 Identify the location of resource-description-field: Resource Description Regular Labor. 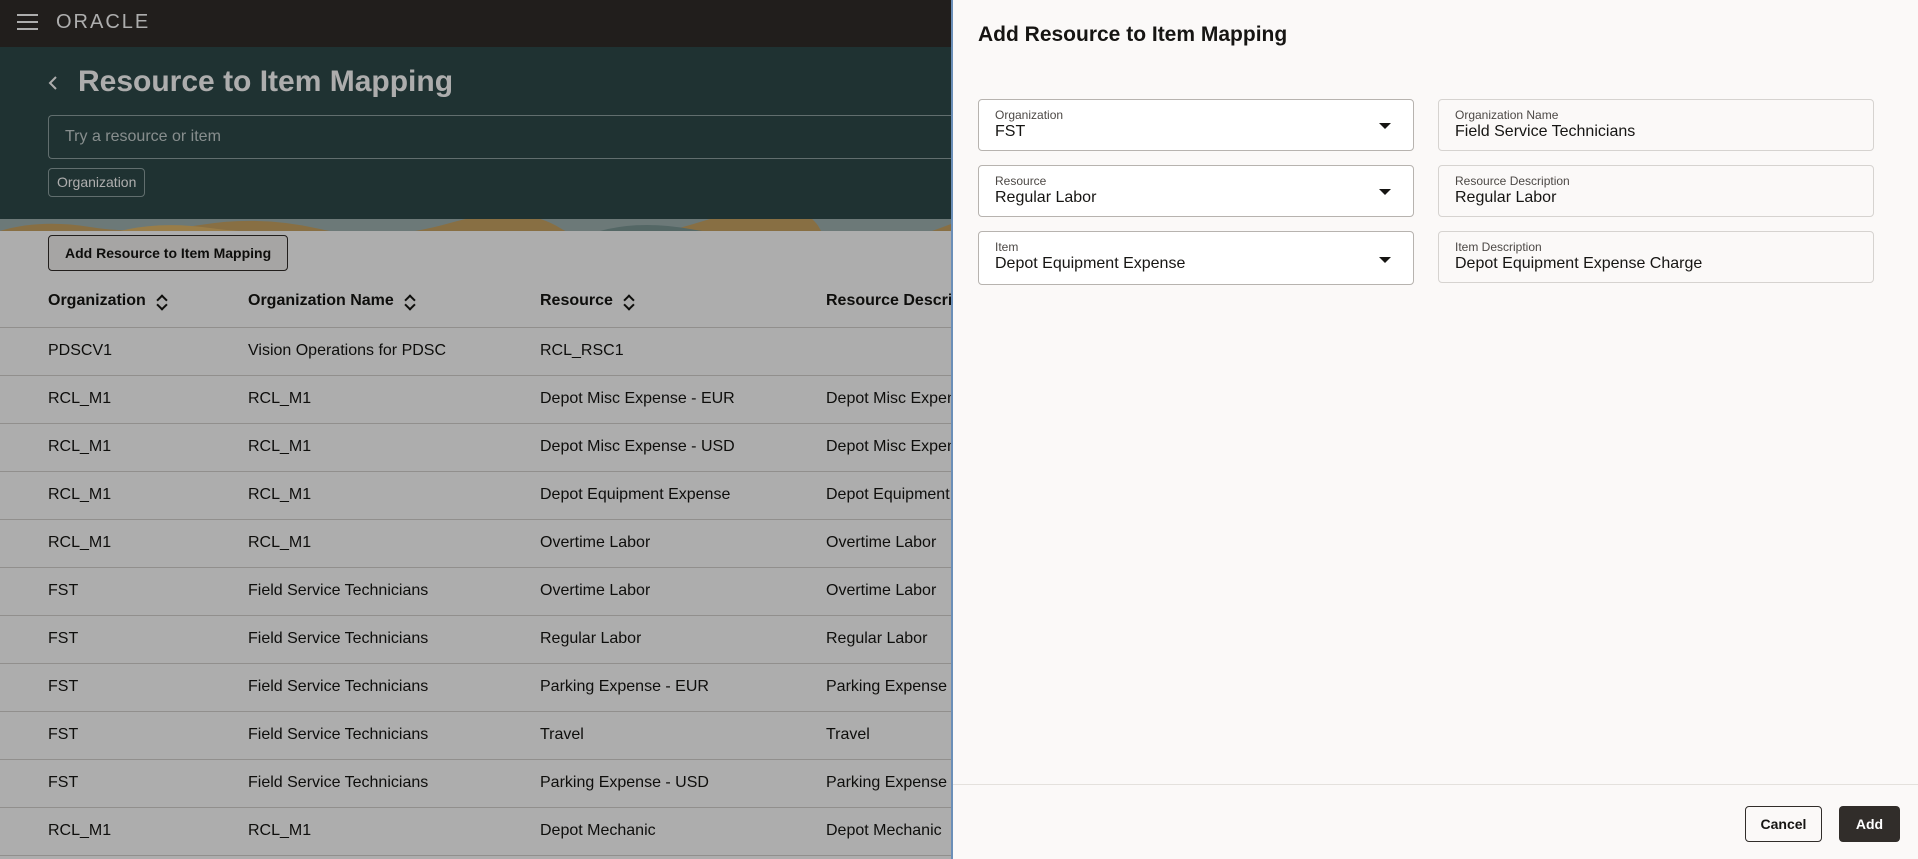
(1656, 191).